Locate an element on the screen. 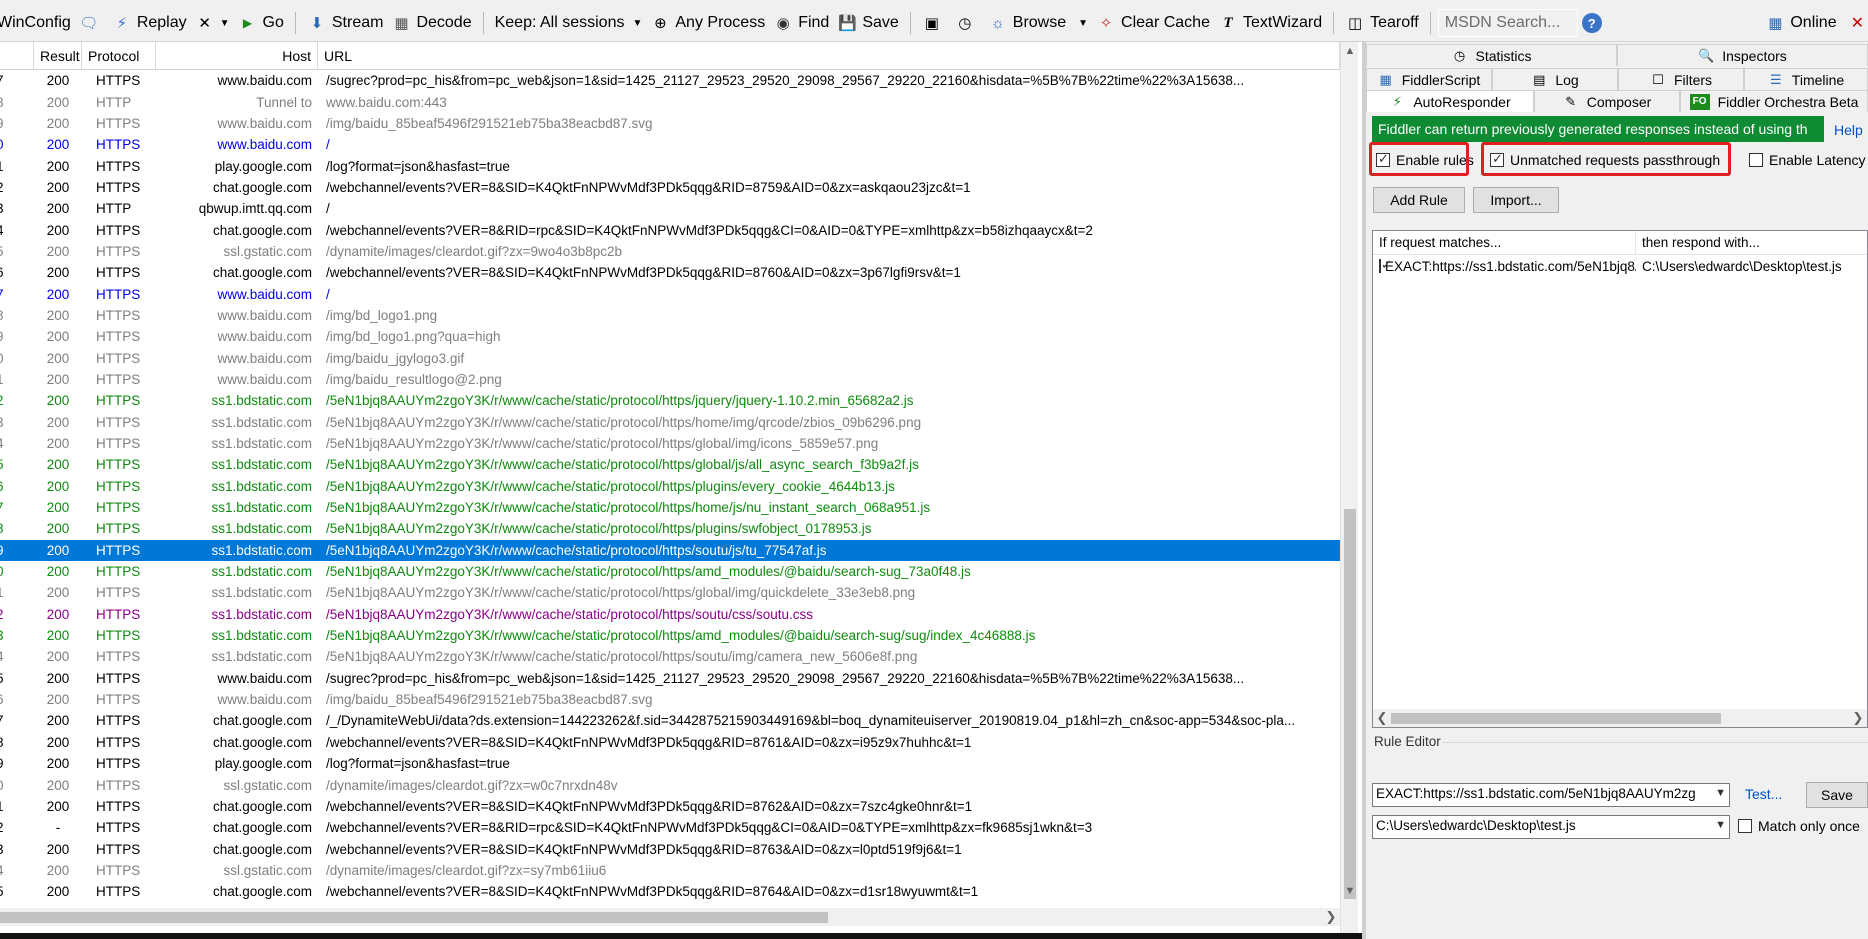 This screenshot has width=1868, height=939. table-row: 8 200 HTTP Tunnel to www.baidu.com:443 is located at coordinates (670, 101).